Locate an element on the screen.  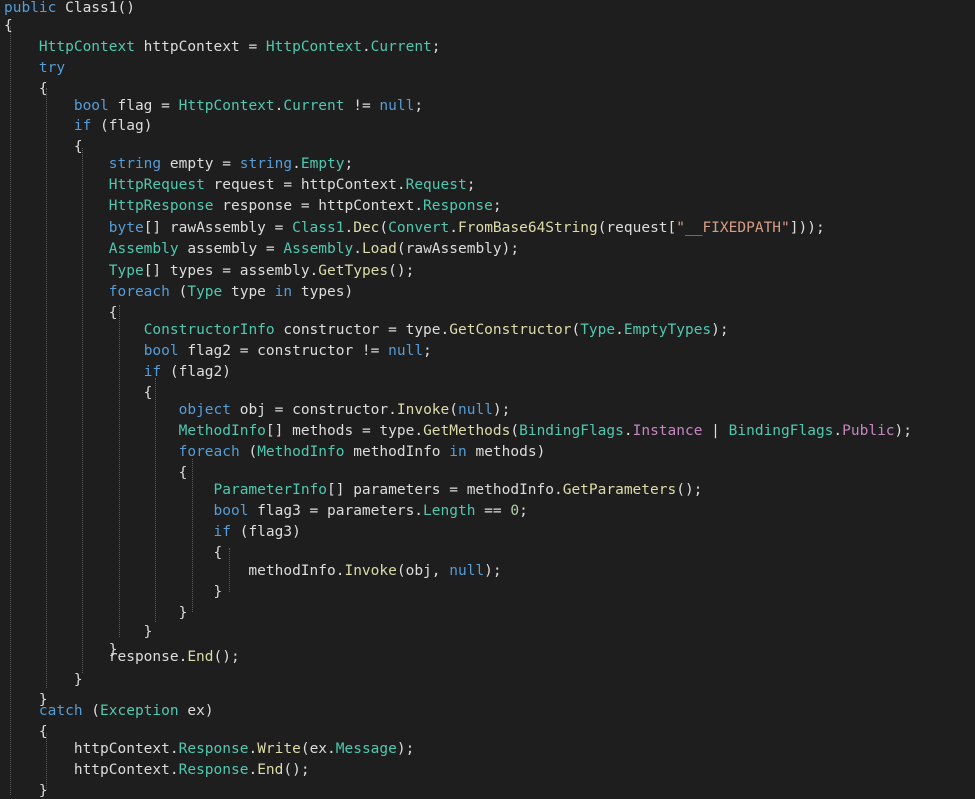
code-token: | is located at coordinates (715, 431).